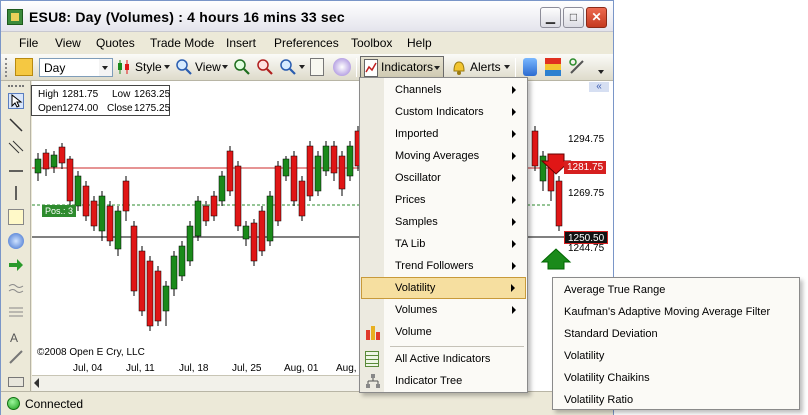 The width and height of the screenshot is (808, 415). What do you see at coordinates (16, 217) in the screenshot?
I see `note-icon` at bounding box center [16, 217].